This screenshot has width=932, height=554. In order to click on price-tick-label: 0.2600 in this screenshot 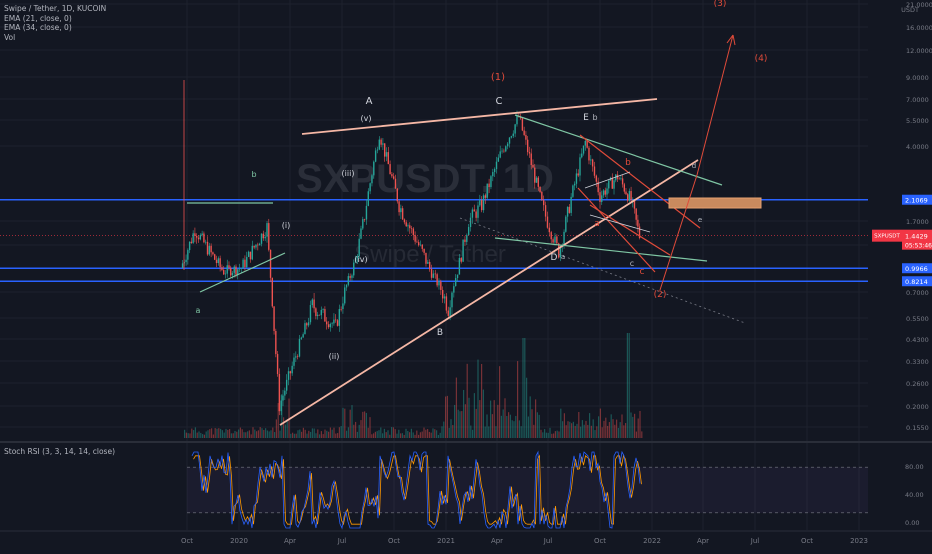, I will do `click(917, 384)`.